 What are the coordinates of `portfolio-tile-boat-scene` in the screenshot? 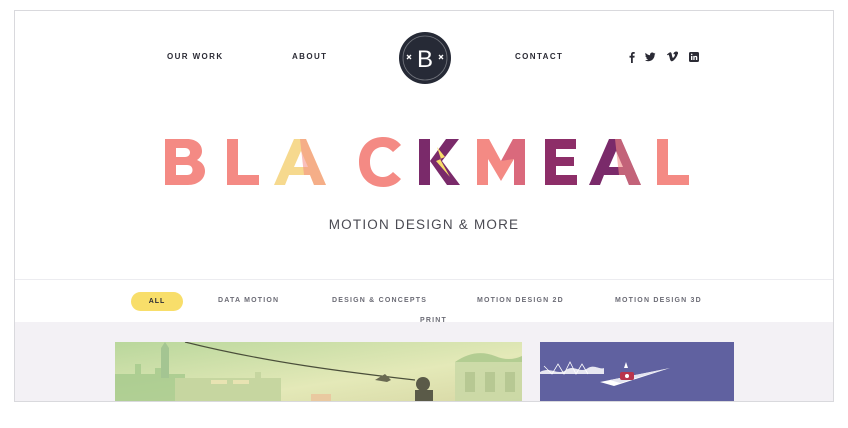 It's located at (637, 371).